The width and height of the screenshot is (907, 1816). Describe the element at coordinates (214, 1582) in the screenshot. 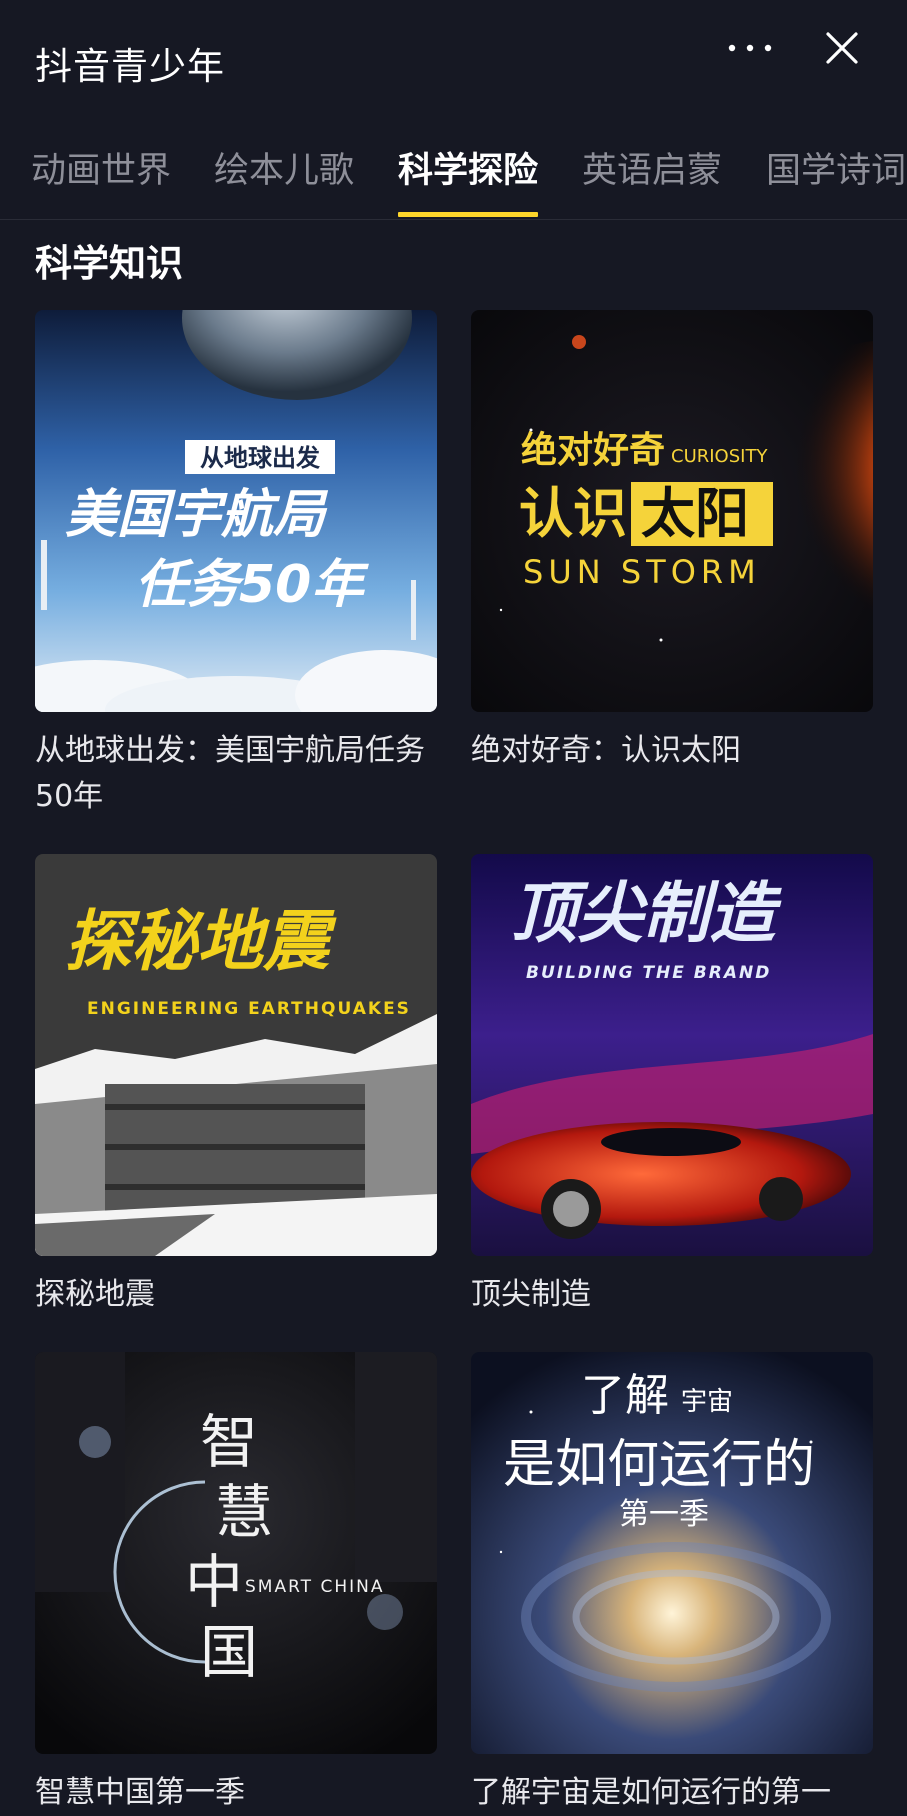

I see `cover-char-3: 中` at that location.